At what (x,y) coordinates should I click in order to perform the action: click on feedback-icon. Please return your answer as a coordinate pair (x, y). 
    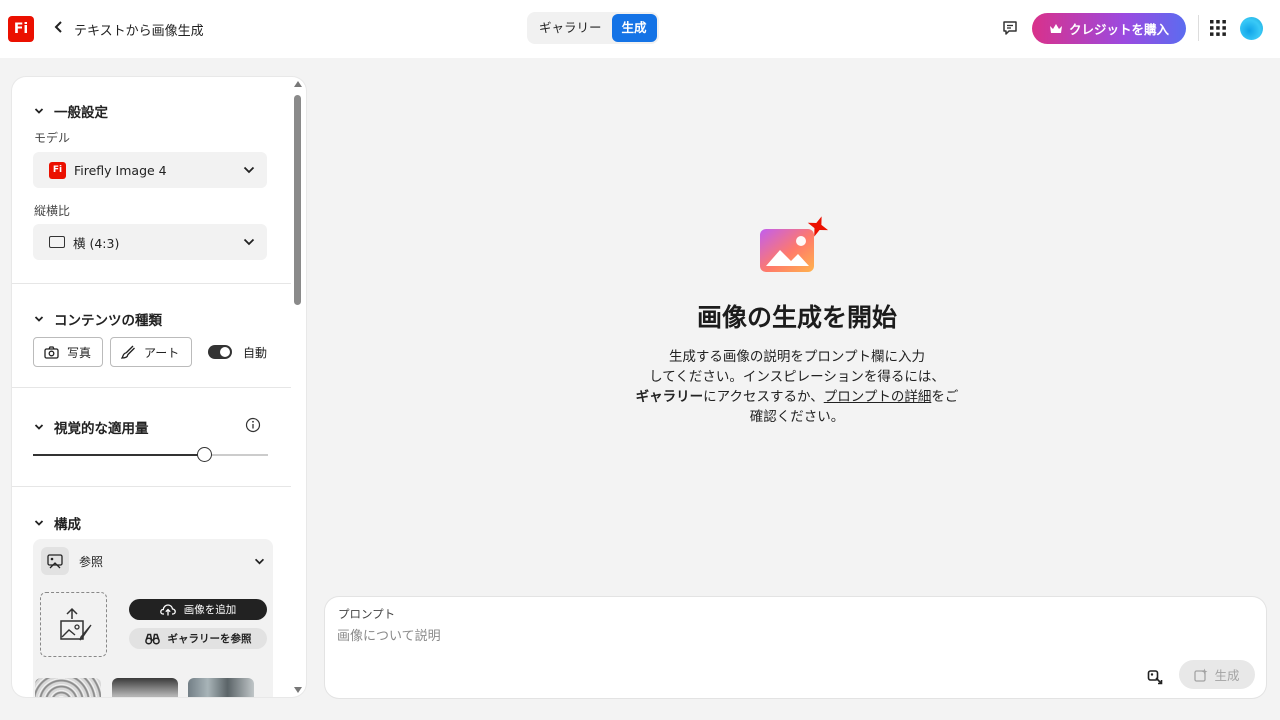
    Looking at the image, I should click on (1010, 28).